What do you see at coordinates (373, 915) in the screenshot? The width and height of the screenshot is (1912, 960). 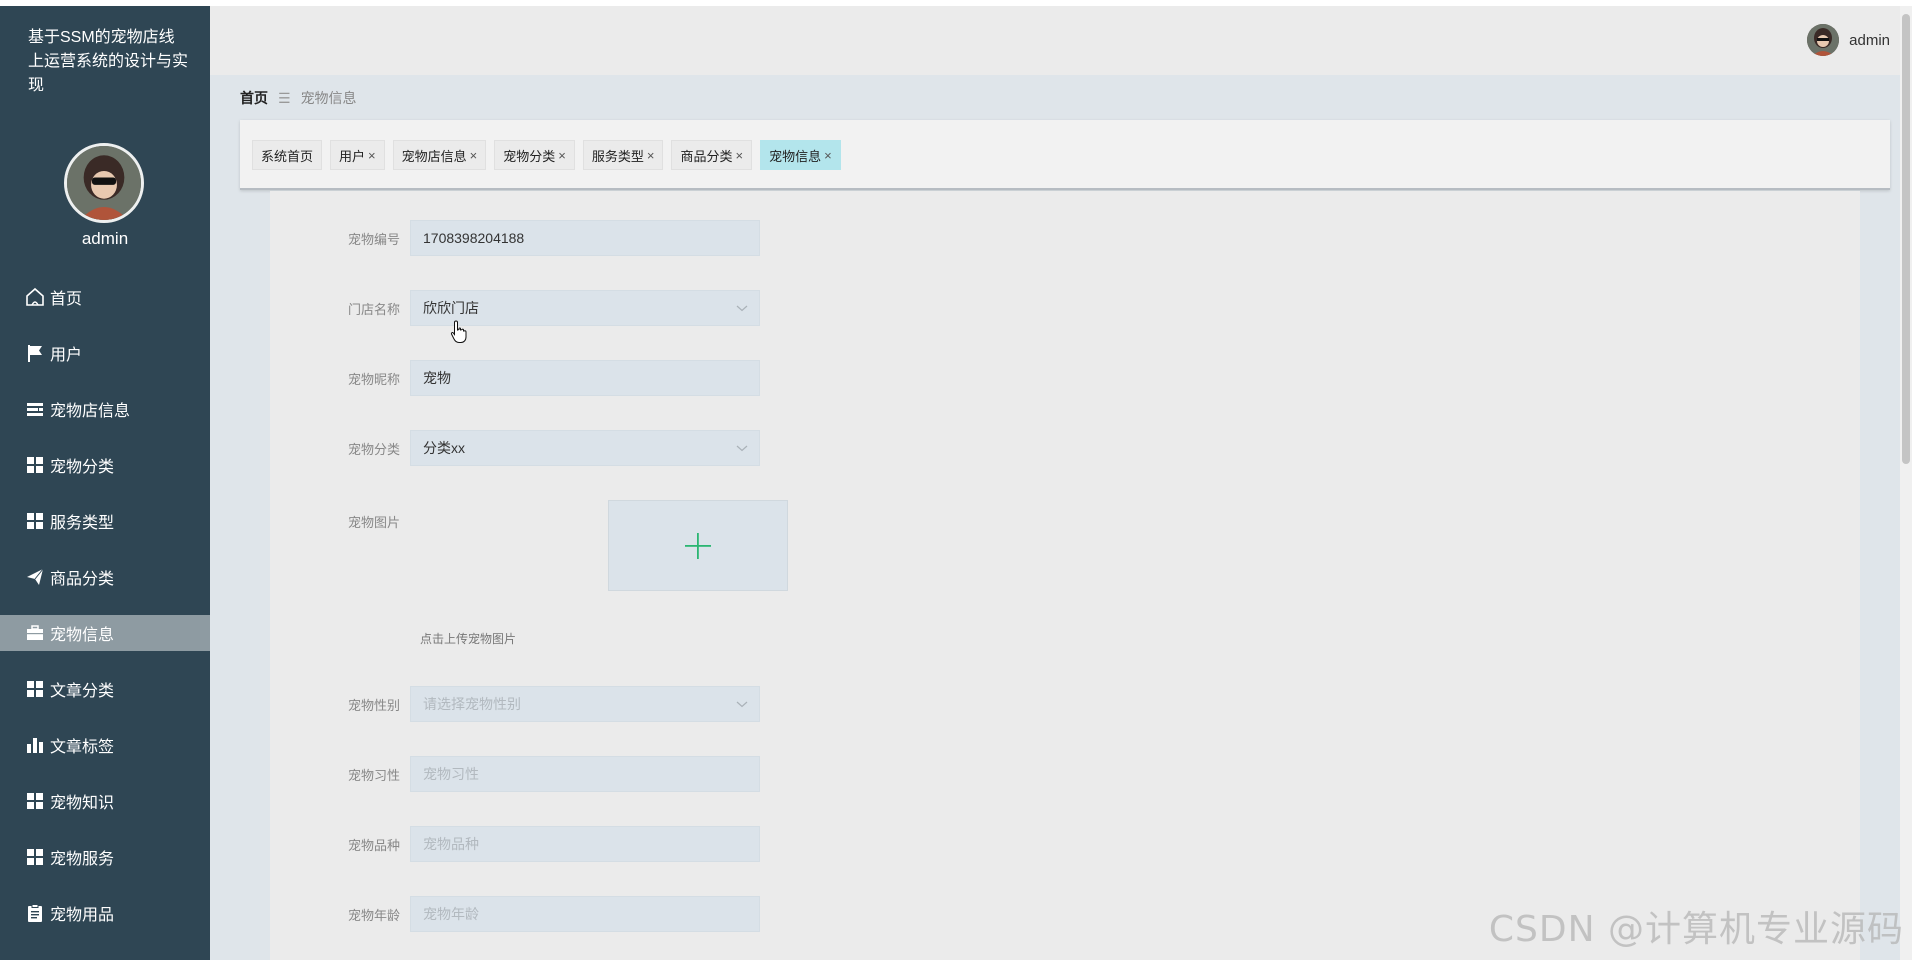 I see `pet-age-label: 宠物年龄` at bounding box center [373, 915].